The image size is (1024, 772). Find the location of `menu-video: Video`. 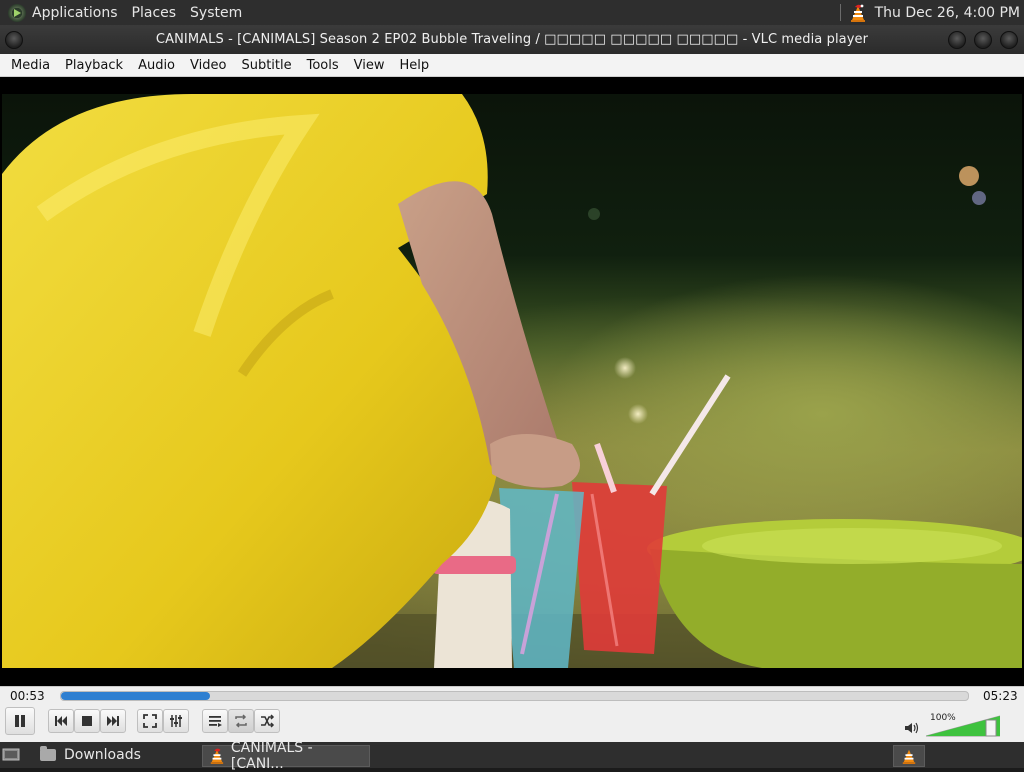

menu-video: Video is located at coordinates (208, 65).